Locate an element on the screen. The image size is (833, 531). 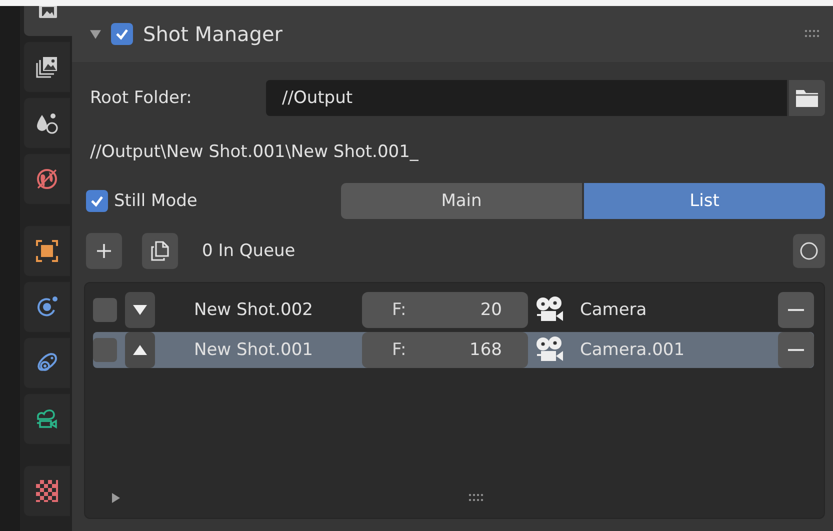
camera-name: Camera is located at coordinates (614, 310).